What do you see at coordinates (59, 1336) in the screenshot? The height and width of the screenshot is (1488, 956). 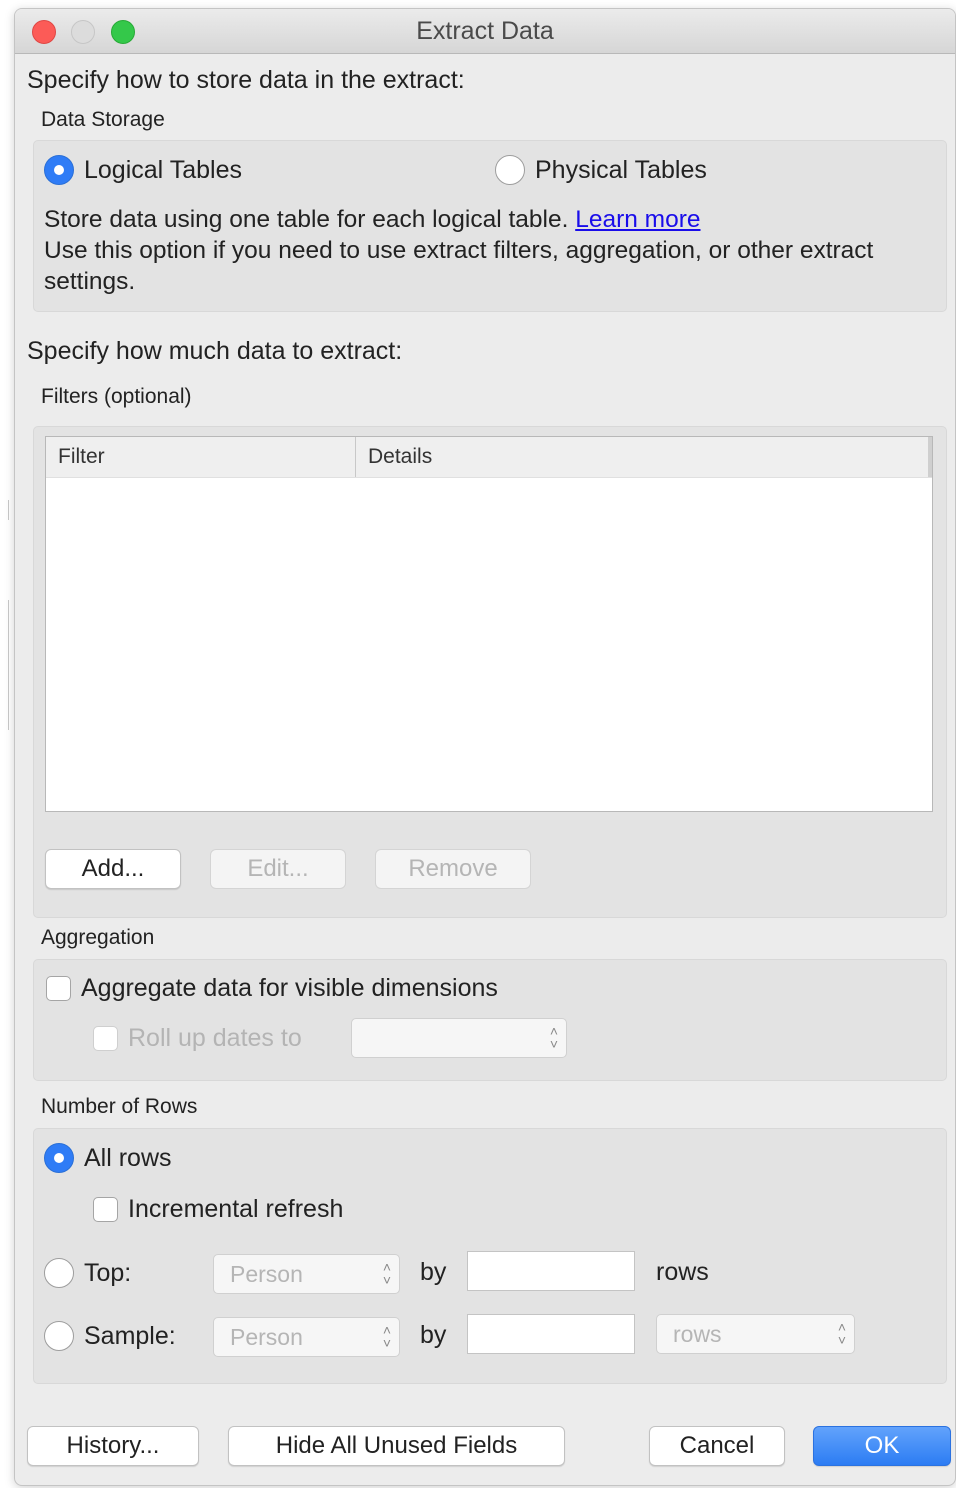 I see `sample-radio` at bounding box center [59, 1336].